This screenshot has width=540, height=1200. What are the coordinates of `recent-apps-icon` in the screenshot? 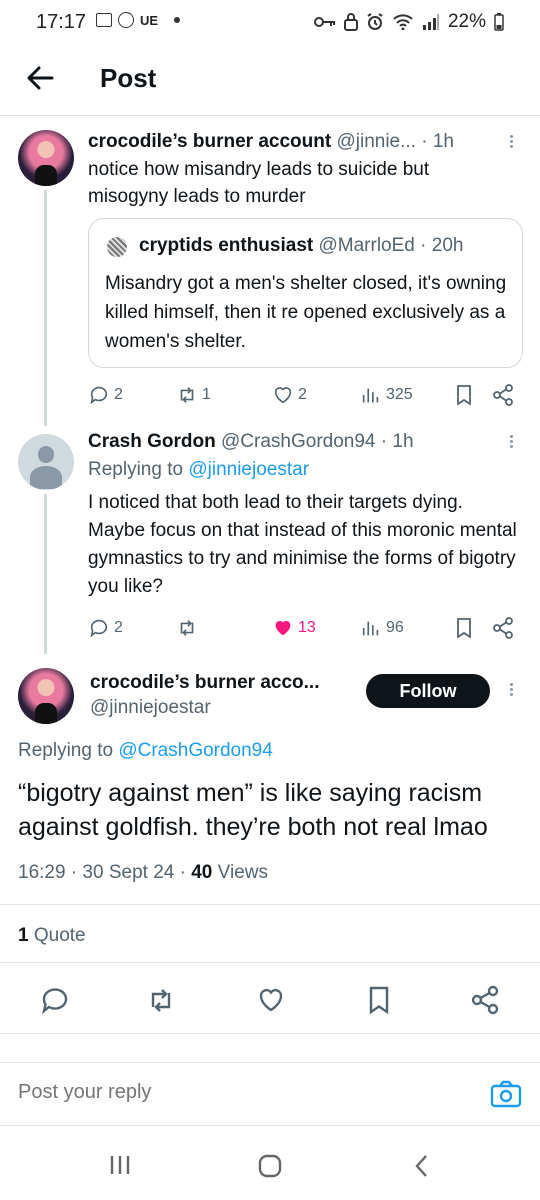 It's located at (120, 1165).